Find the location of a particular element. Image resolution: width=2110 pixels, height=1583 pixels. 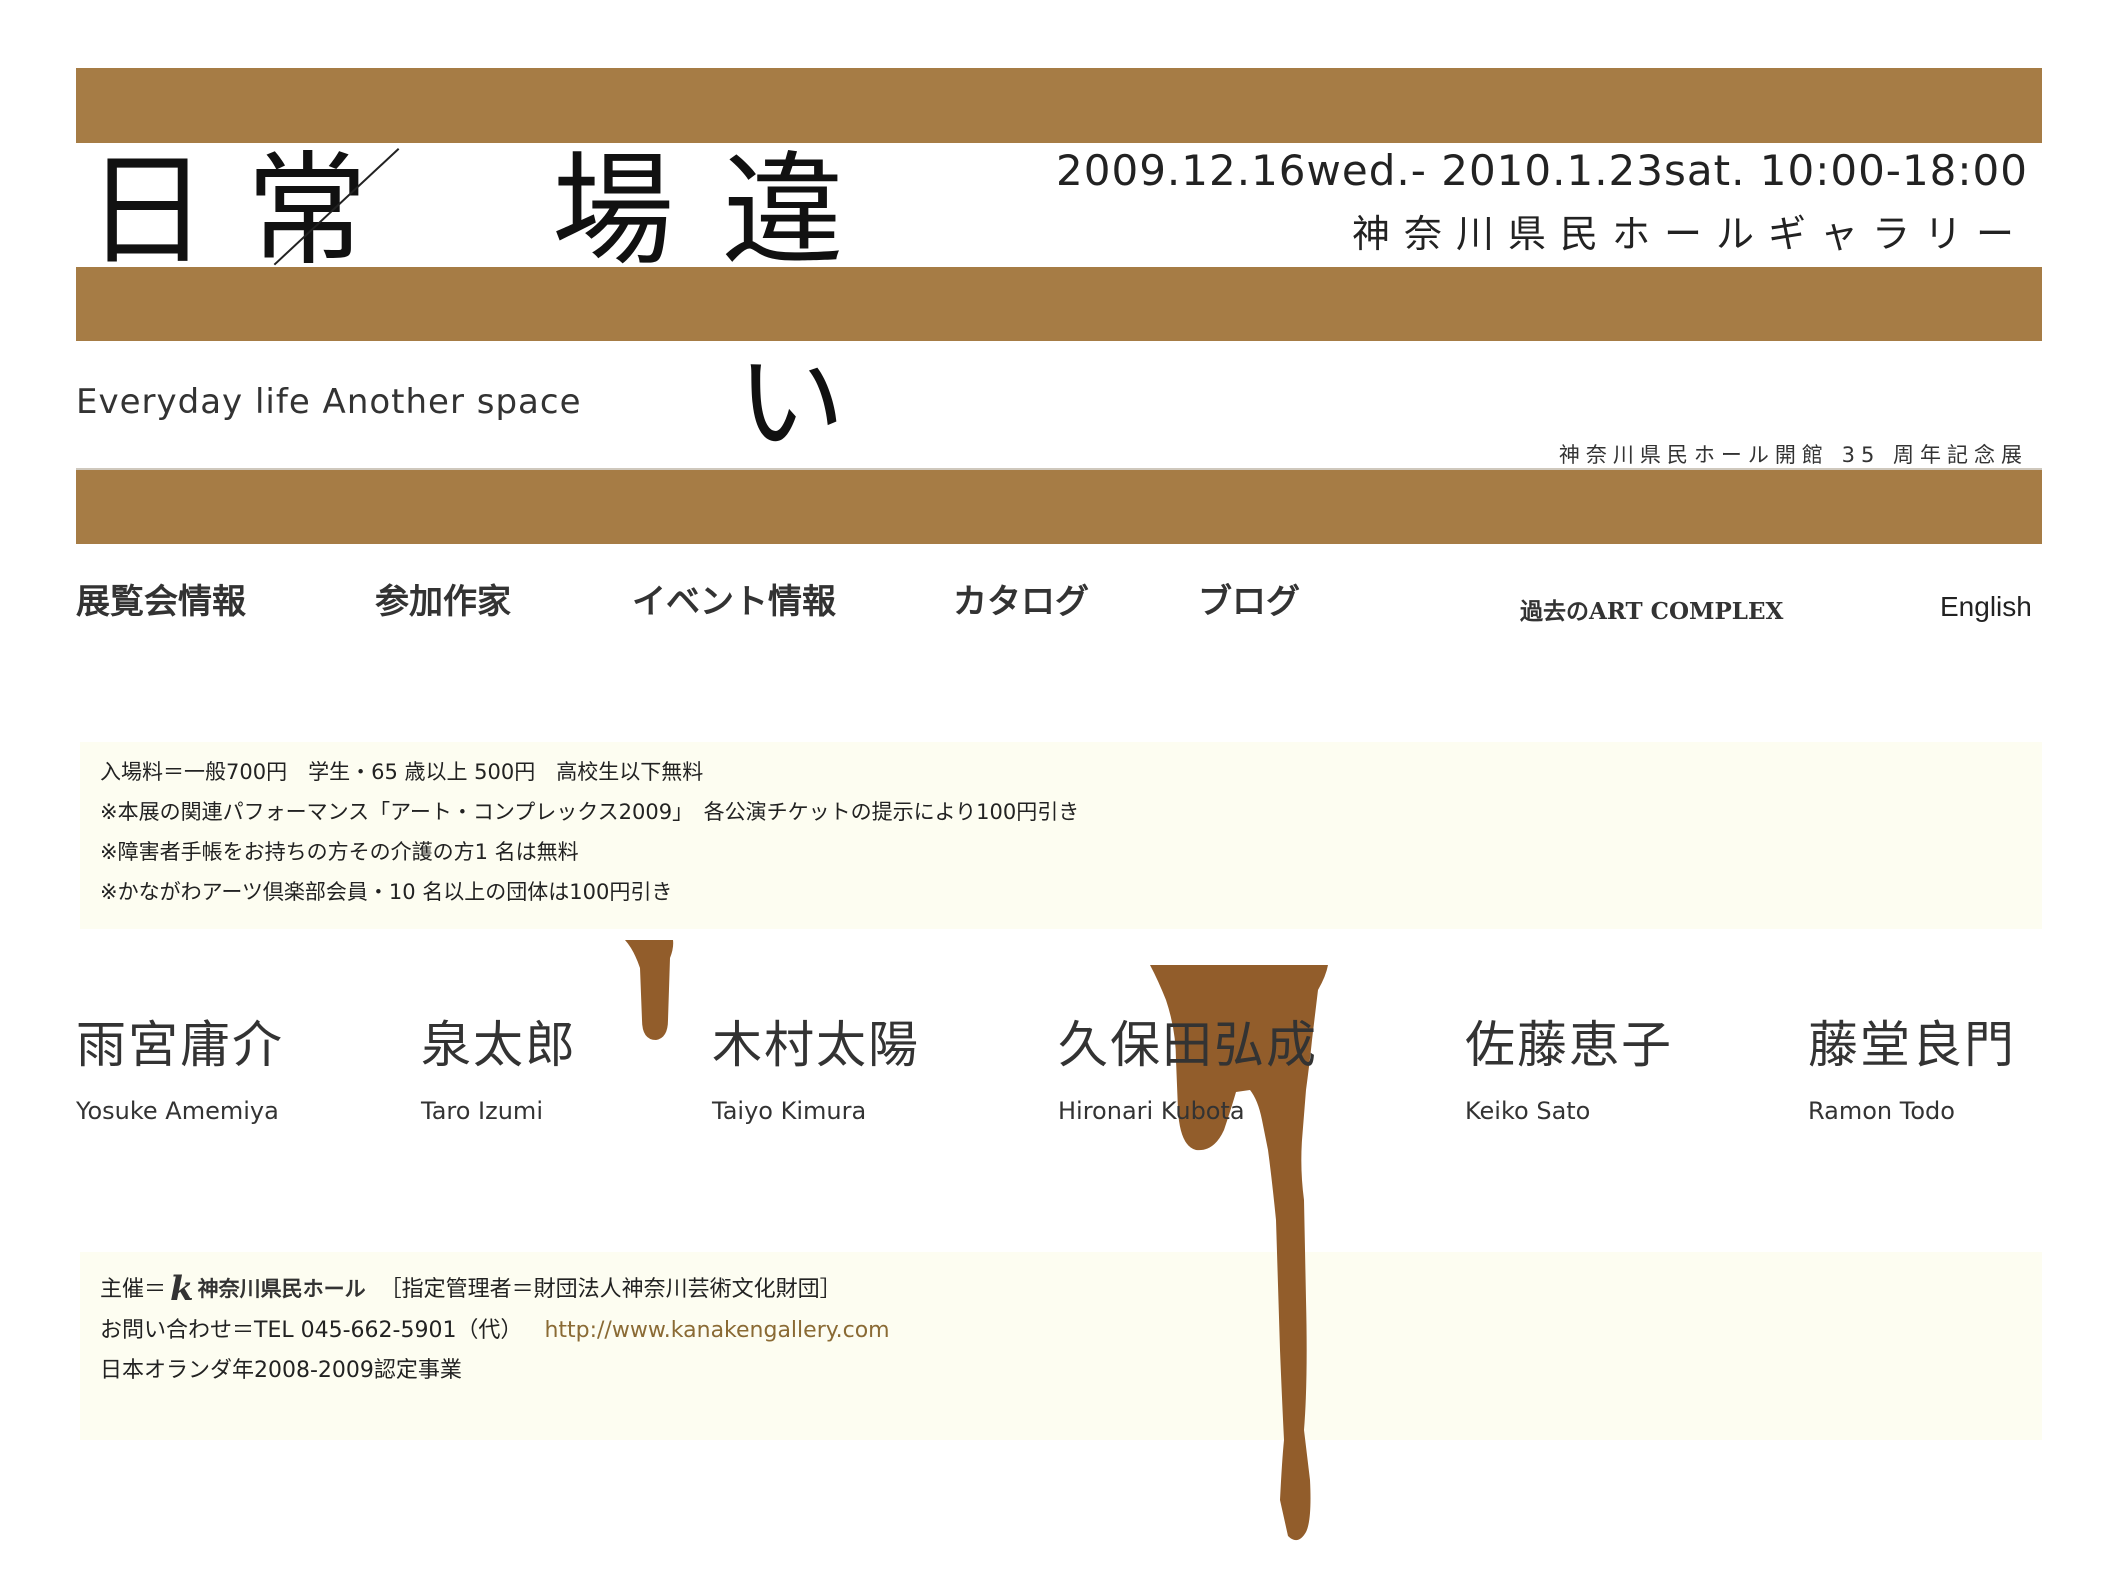

artist-card: 雨宮庸介 Yosuke Amemiya is located at coordinates (180, 1070).